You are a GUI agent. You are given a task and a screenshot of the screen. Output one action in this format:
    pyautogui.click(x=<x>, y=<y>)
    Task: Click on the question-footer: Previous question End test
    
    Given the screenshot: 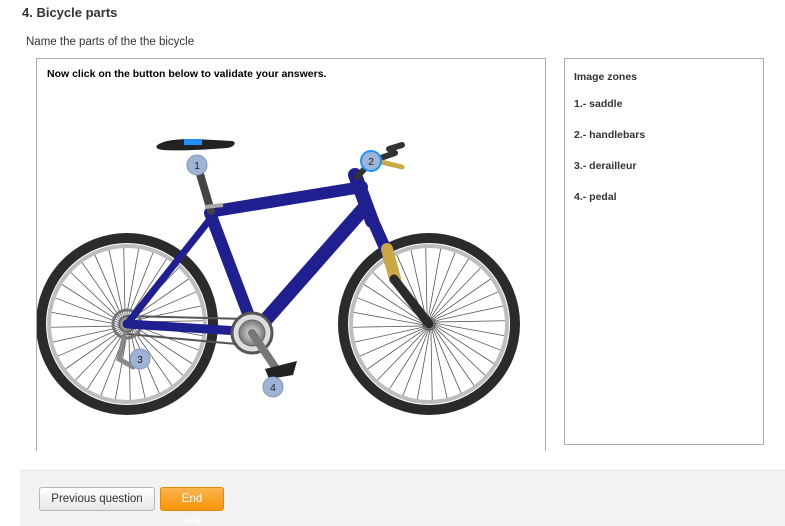 What is the action you would take?
    pyautogui.click(x=402, y=498)
    